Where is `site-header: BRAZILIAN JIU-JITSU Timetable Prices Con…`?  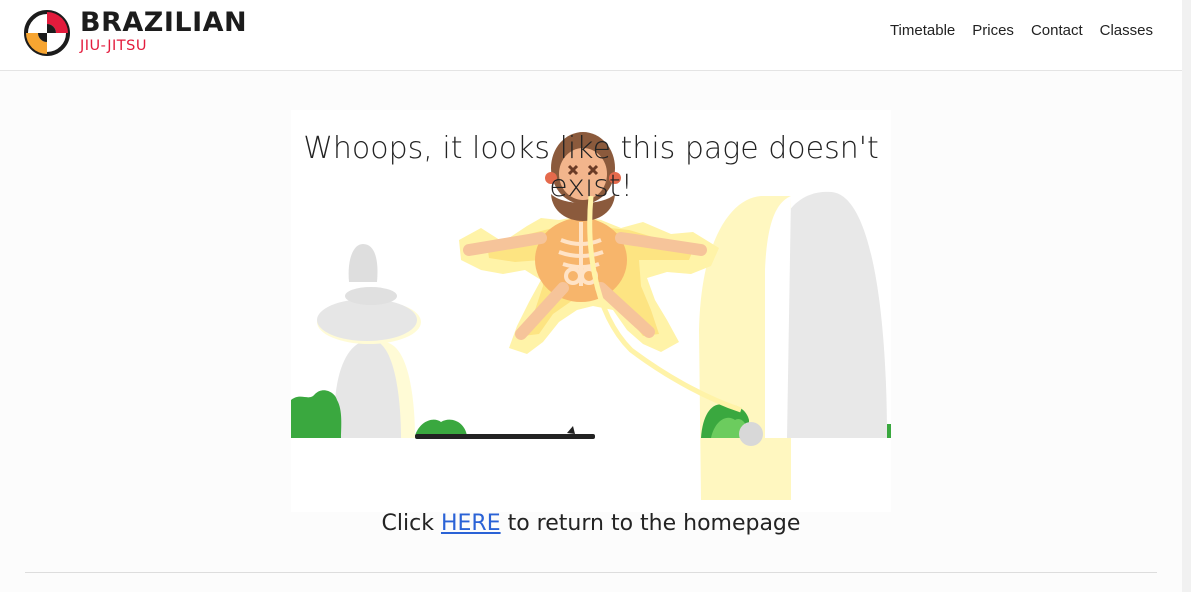
site-header: BRAZILIAN JIU-JITSU Timetable Prices Con… is located at coordinates (591, 35).